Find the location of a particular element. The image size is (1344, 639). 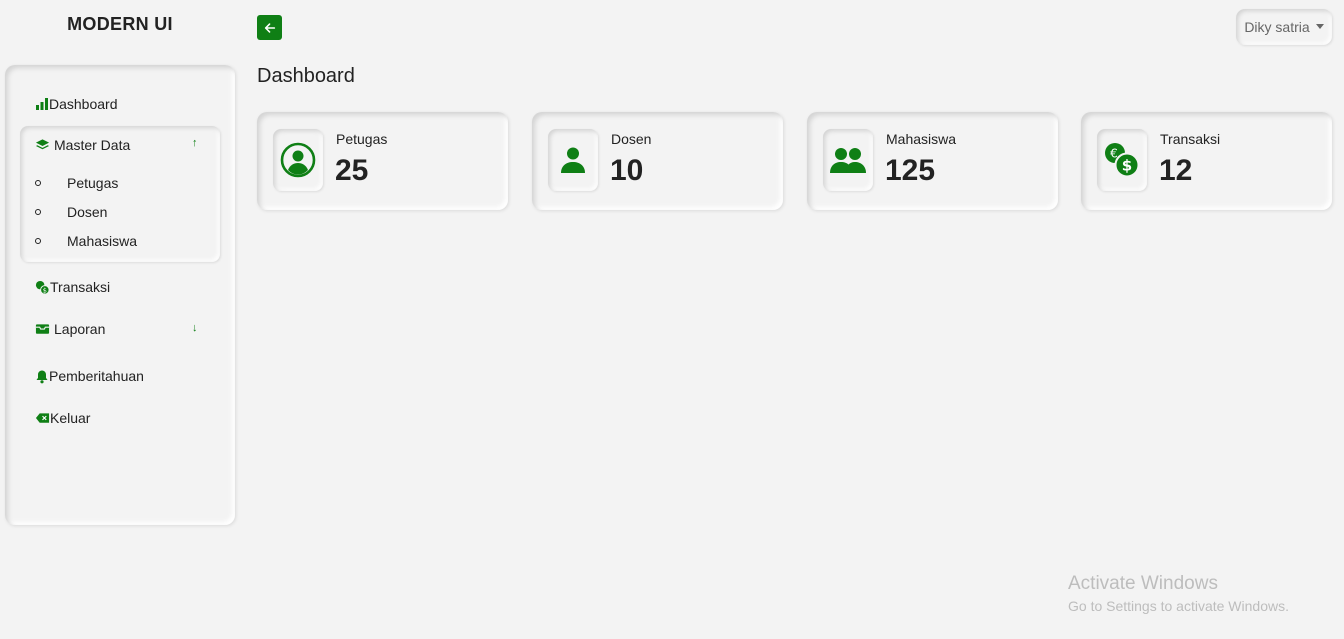

card-label: Mahasiswa is located at coordinates (921, 139).